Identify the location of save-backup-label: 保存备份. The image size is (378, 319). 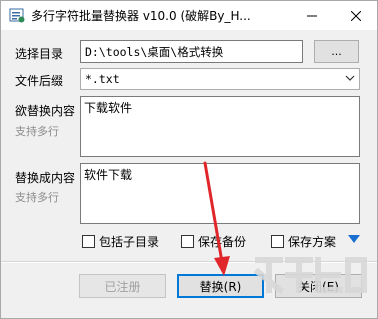
(222, 242).